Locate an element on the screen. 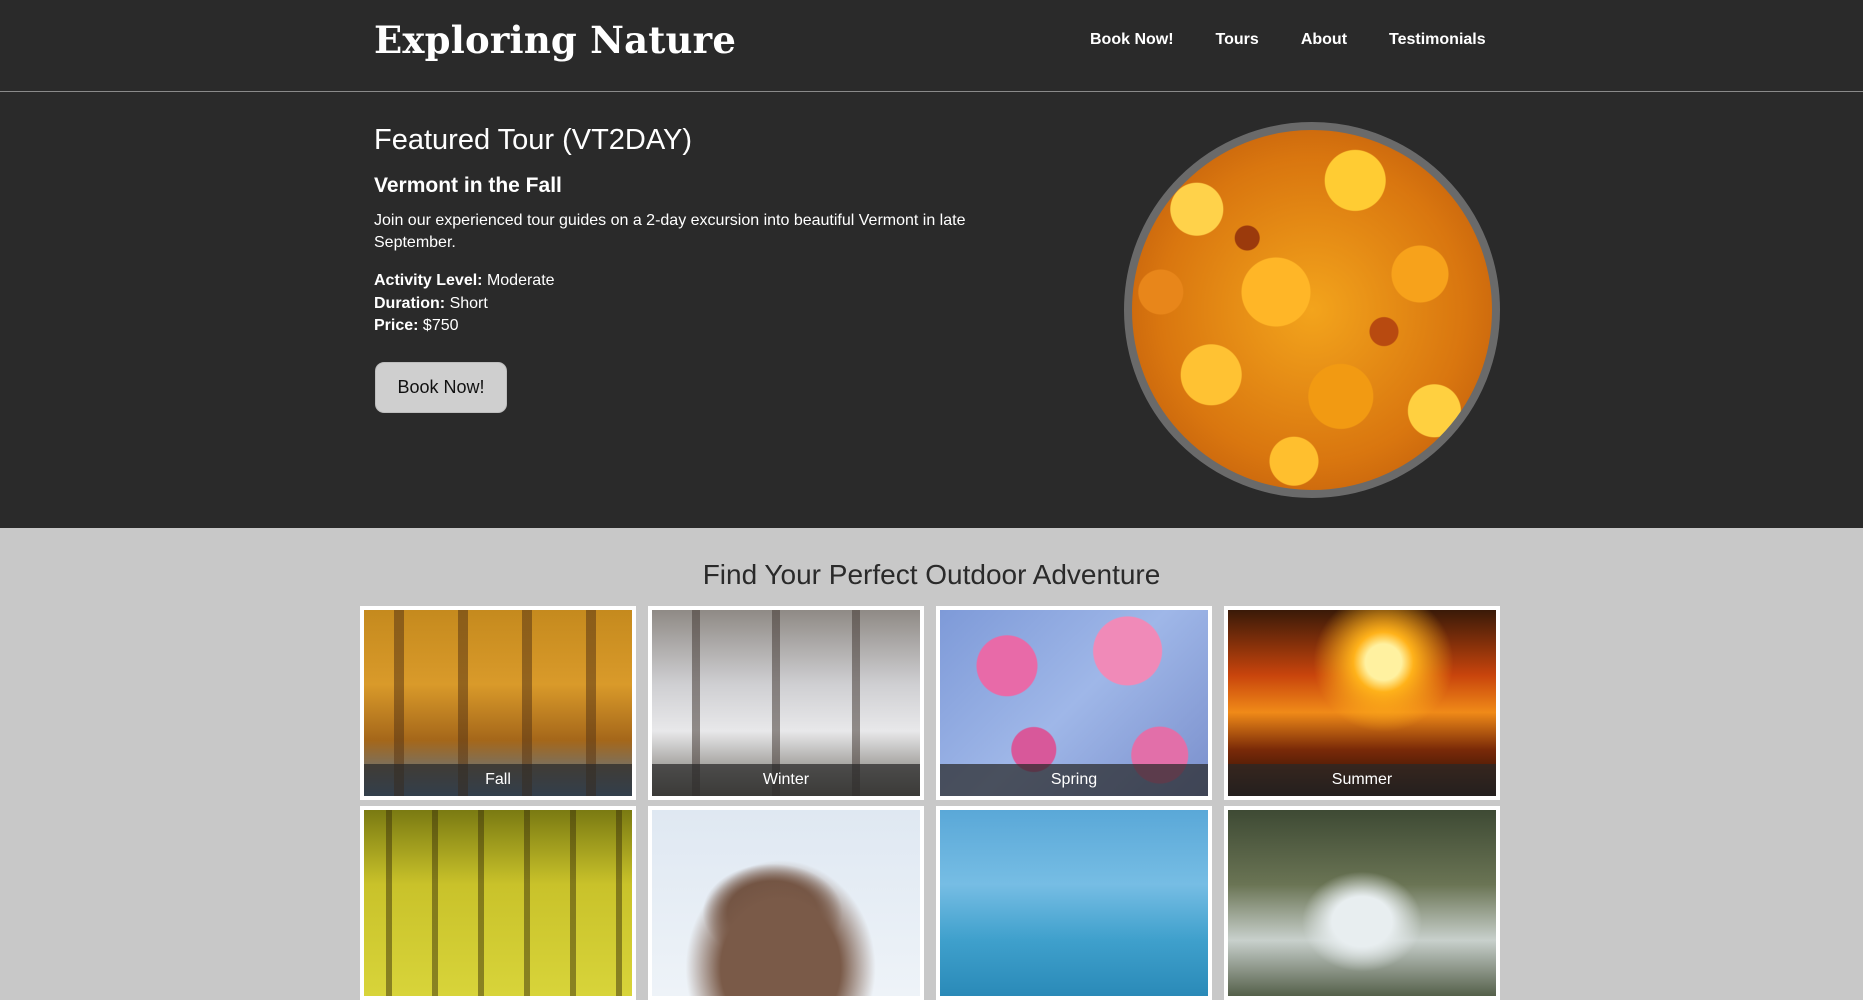  duration-value: Short is located at coordinates (468, 303).